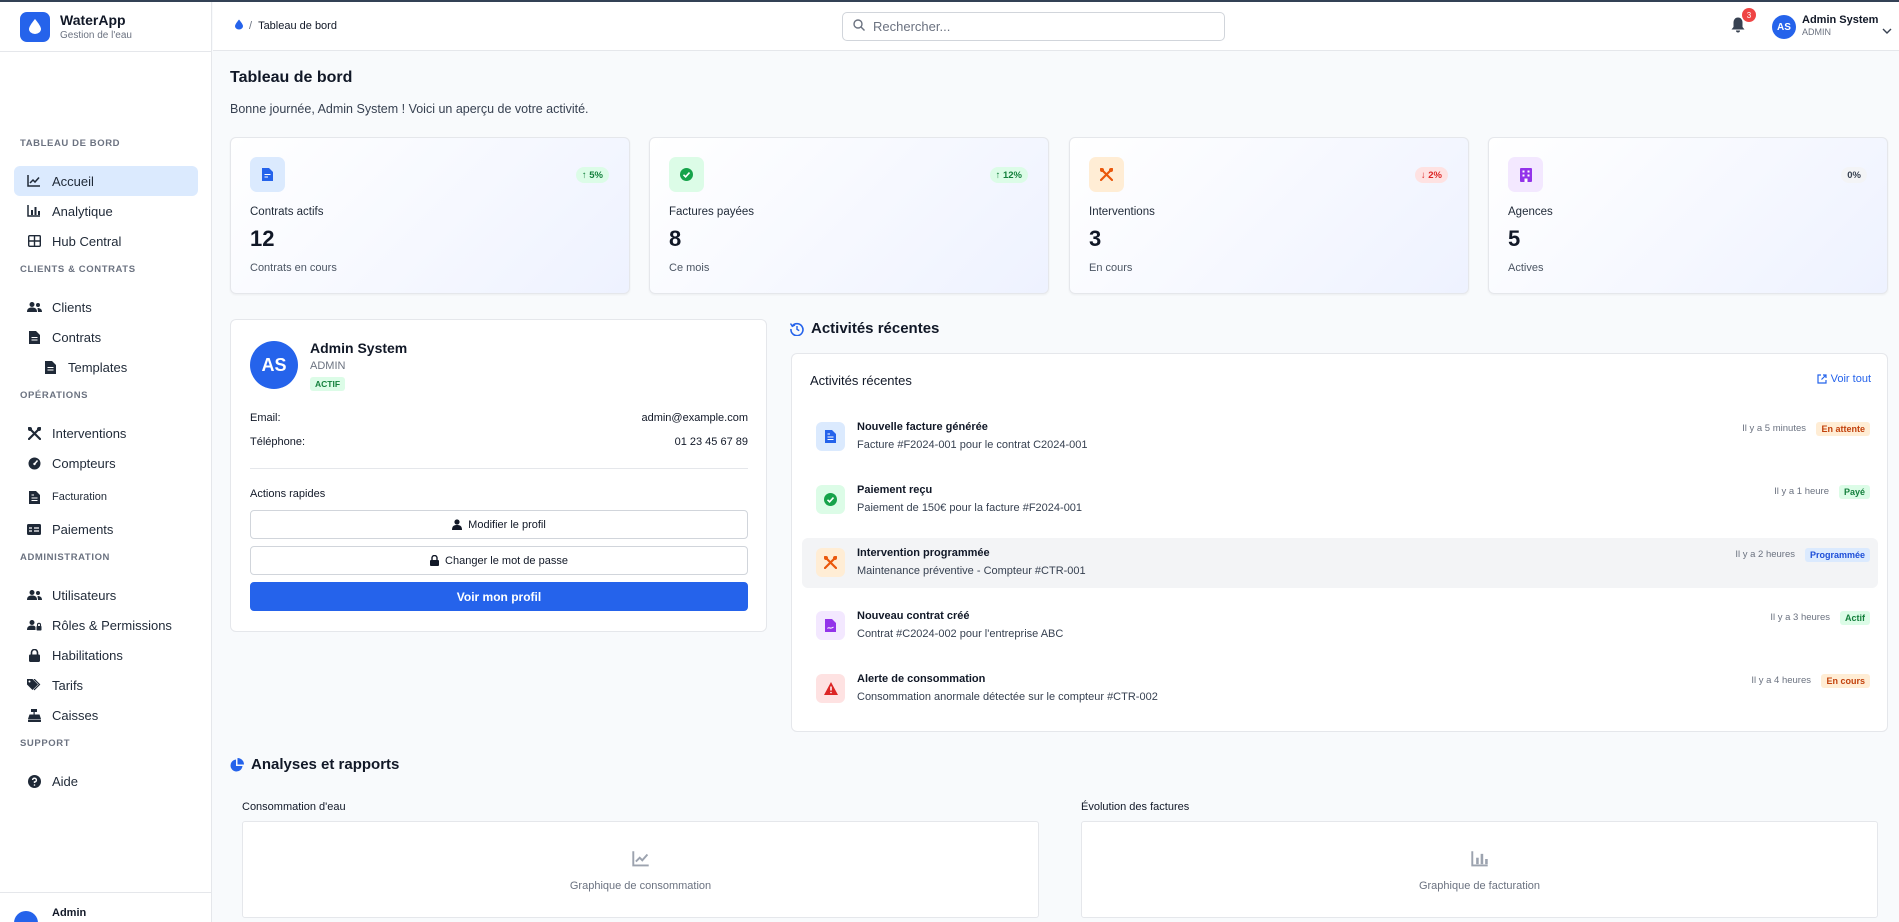  Describe the element at coordinates (262, 238) in the screenshot. I see `stat-value: 12` at that location.